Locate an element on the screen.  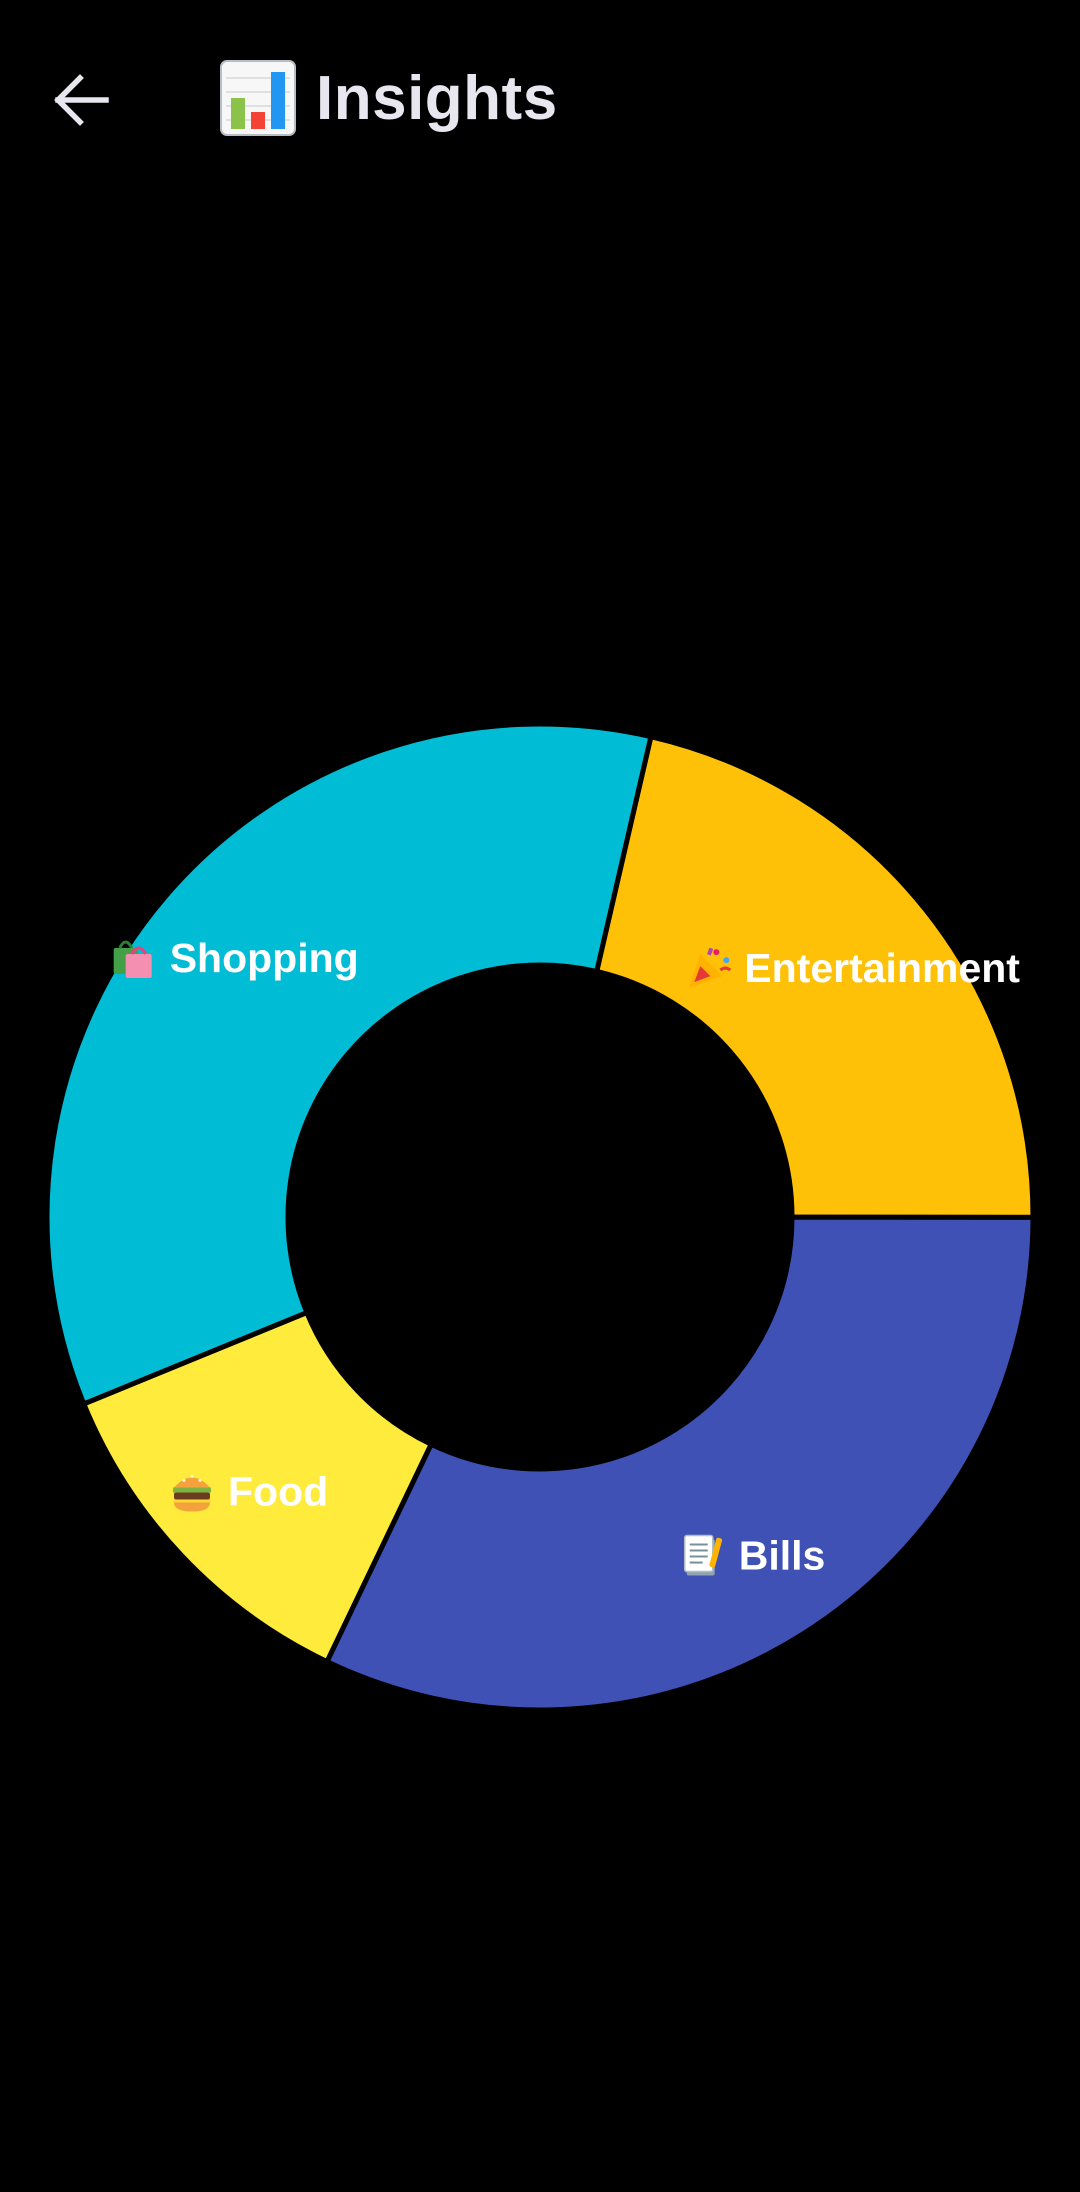
donut-label-bills: Bills is located at coordinates (754, 1556).